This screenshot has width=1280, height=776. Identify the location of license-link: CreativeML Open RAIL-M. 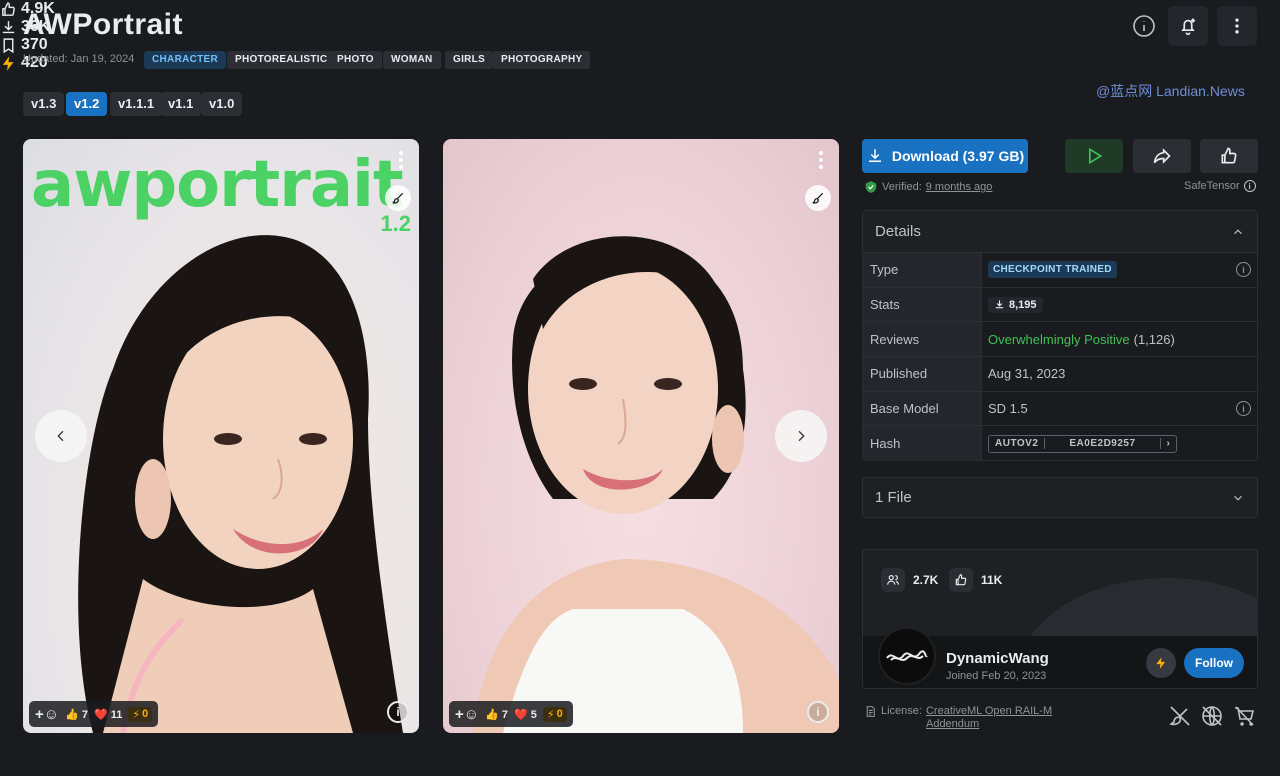
(989, 711).